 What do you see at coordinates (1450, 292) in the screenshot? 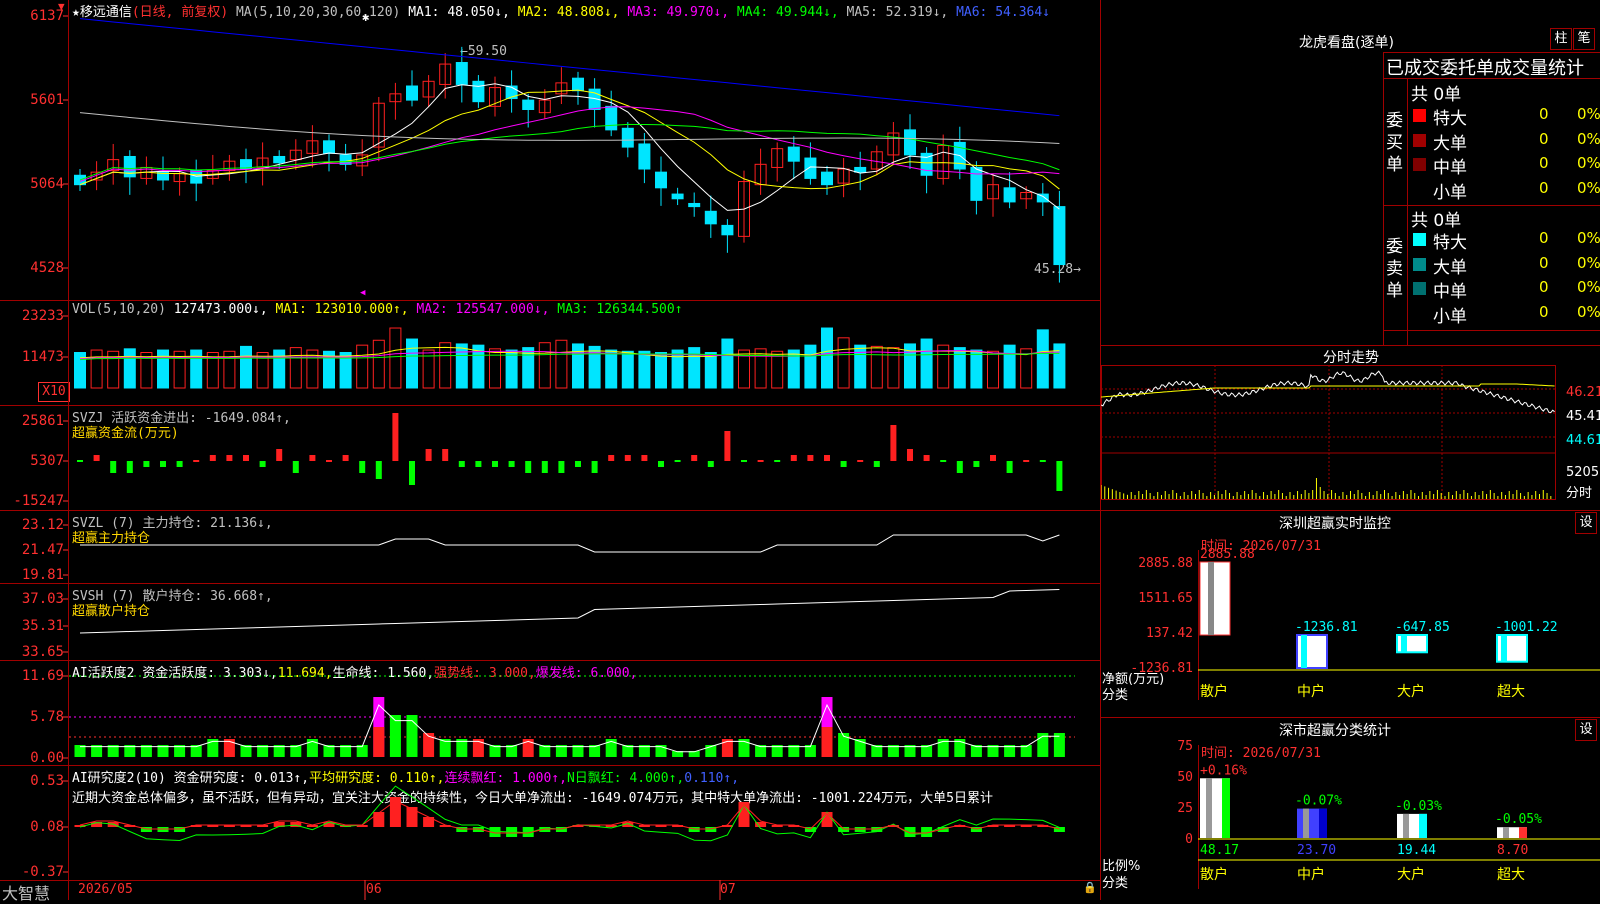
I see `order-size-name: 中单` at bounding box center [1450, 292].